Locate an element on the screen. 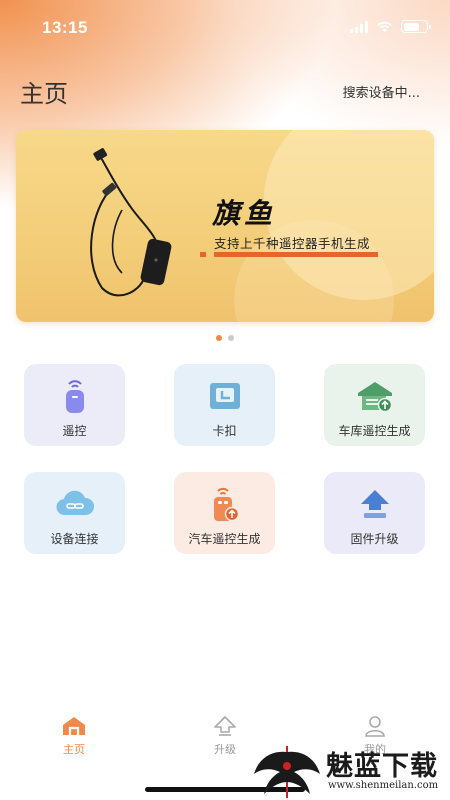  feature-remote: 遥控 is located at coordinates (74, 405).